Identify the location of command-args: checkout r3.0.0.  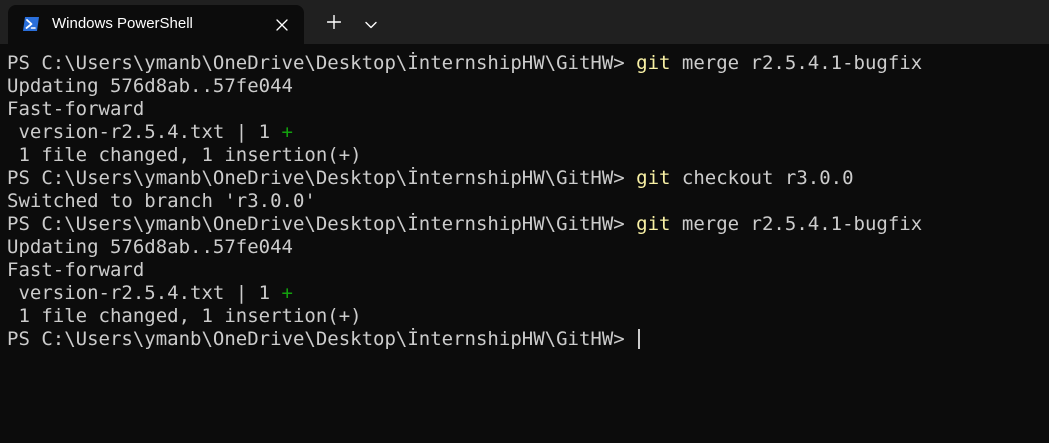
(762, 178).